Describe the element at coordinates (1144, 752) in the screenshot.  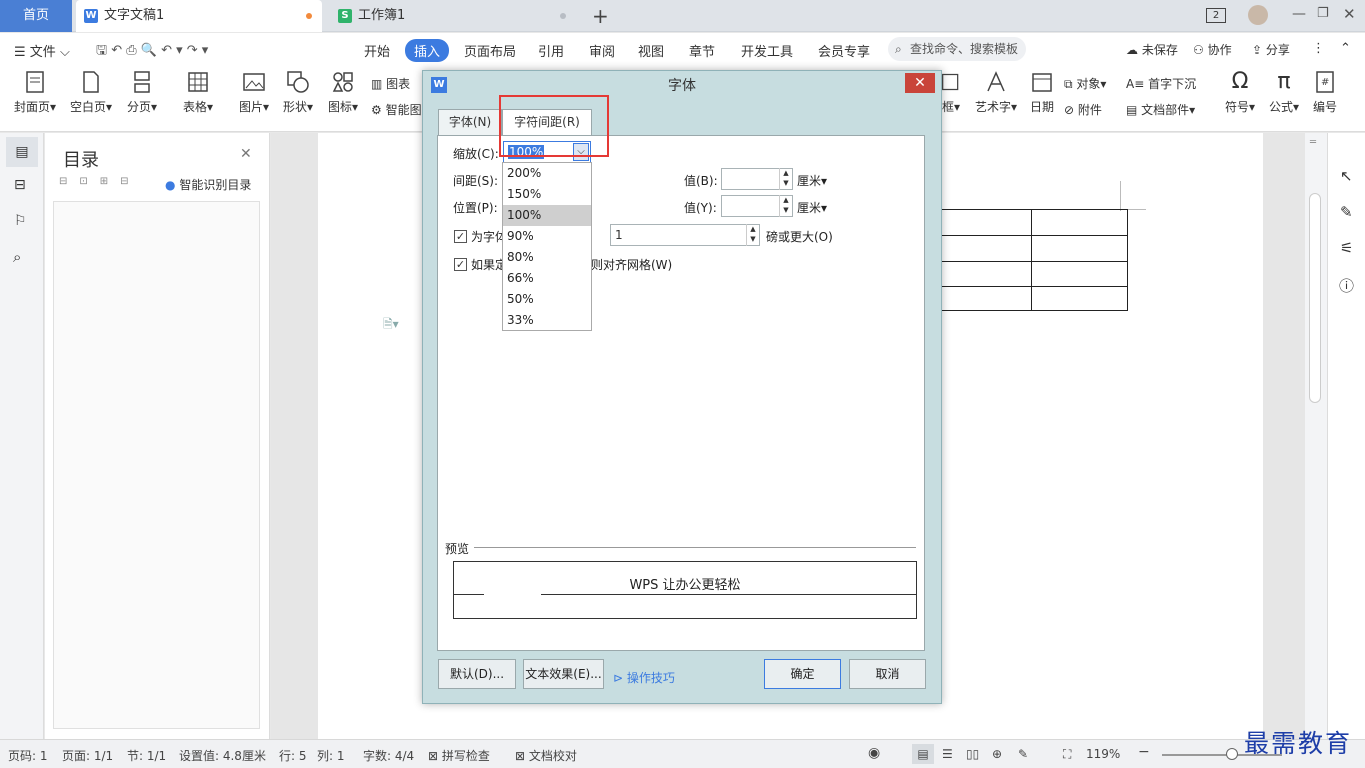
I see `zoom-out-icon: −` at that location.